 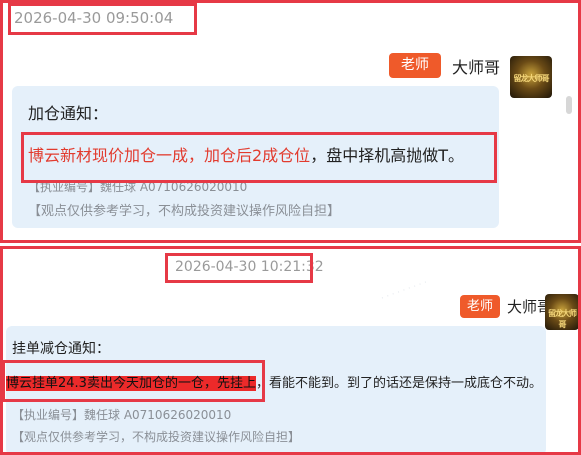 What do you see at coordinates (404, 291) in the screenshot?
I see `watermark: · · · · · · · · ·` at bounding box center [404, 291].